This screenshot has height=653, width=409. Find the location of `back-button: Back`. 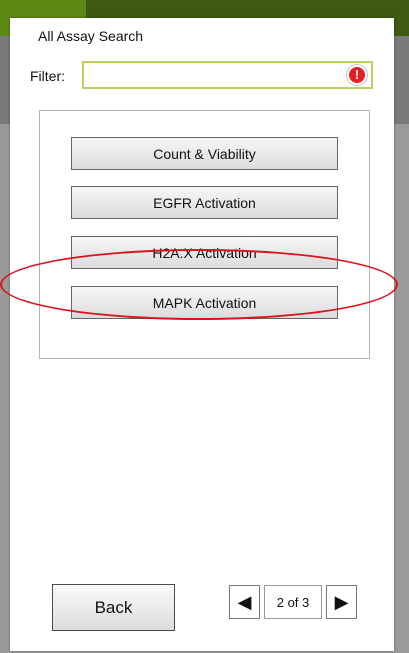

back-button: Back is located at coordinates (113, 607).